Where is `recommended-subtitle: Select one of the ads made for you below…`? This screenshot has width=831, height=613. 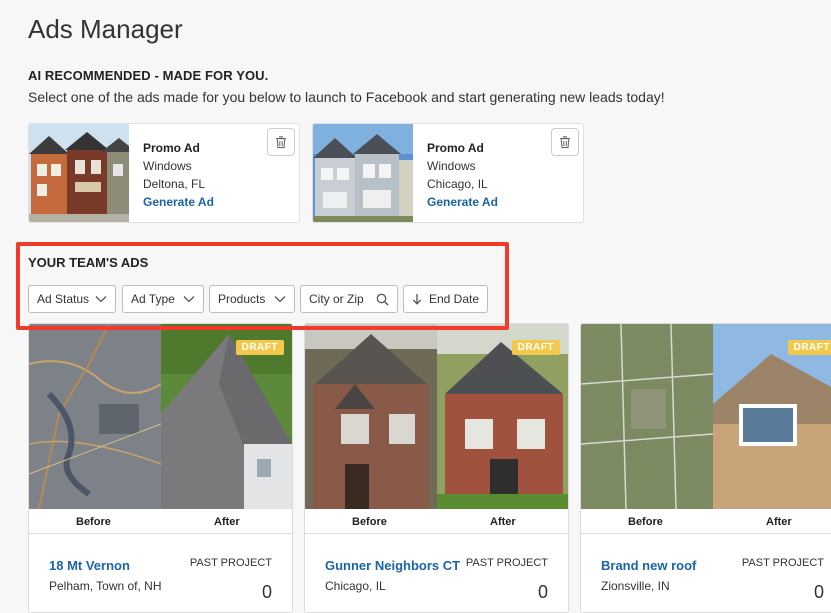
recommended-subtitle: Select one of the ads made for you below… is located at coordinates (346, 97).